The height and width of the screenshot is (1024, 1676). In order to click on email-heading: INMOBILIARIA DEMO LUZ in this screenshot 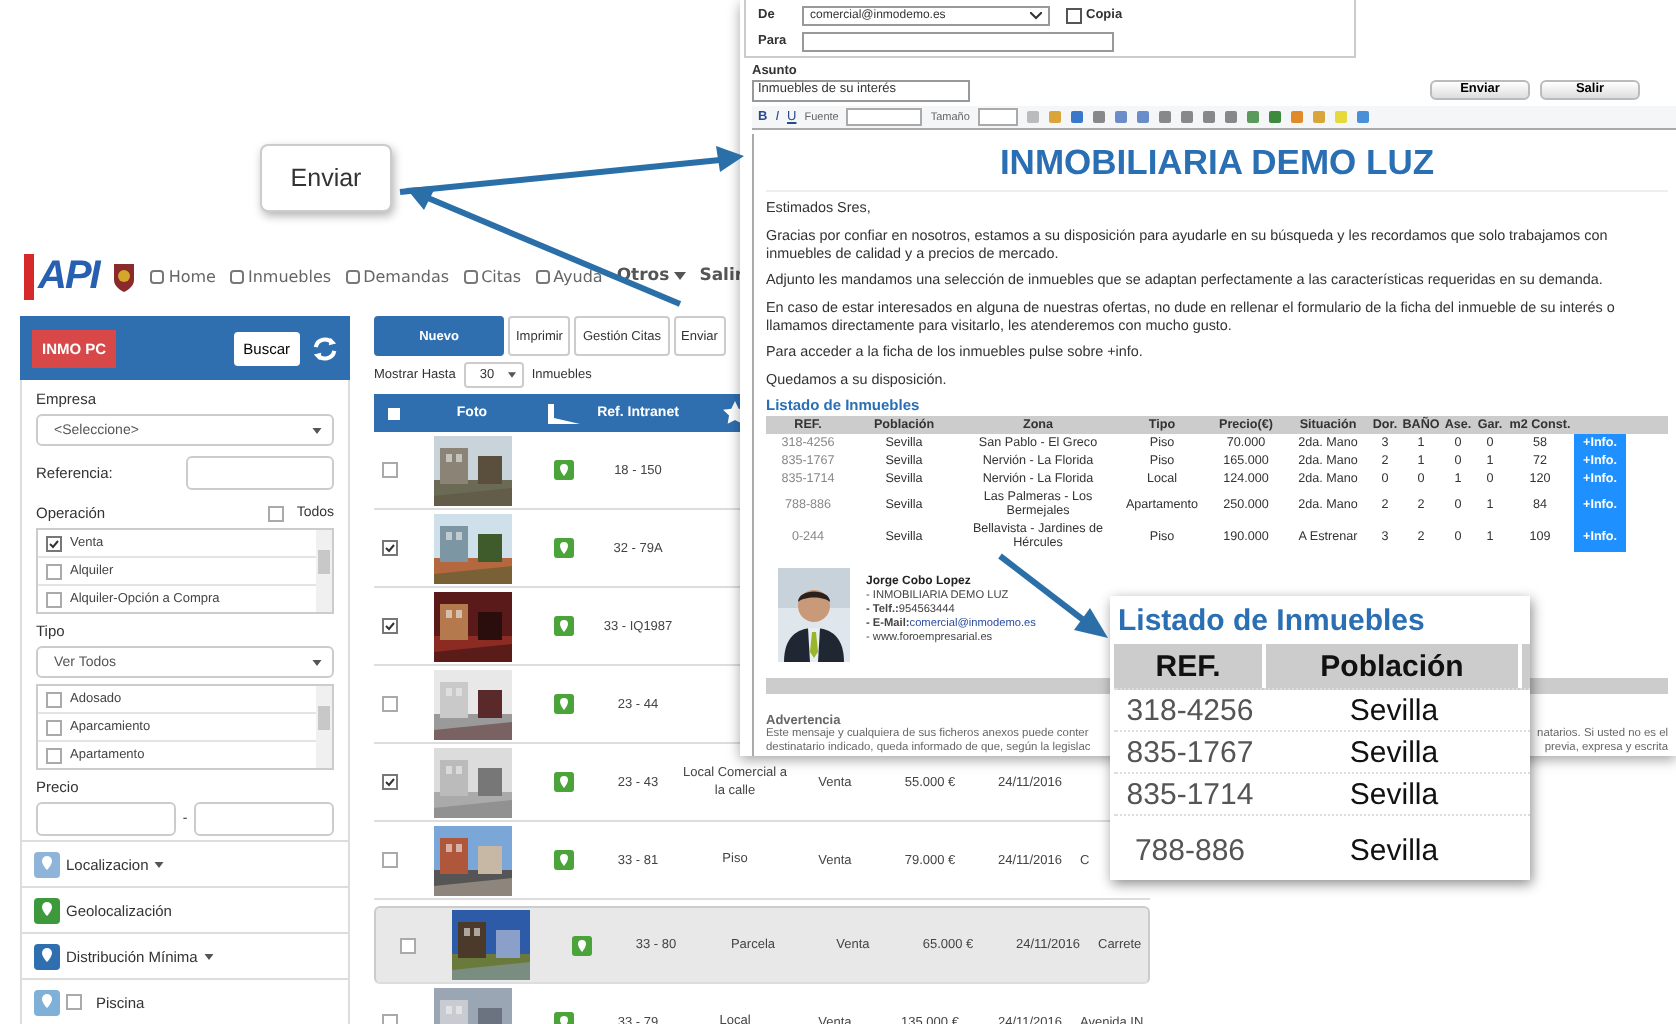, I will do `click(1217, 163)`.